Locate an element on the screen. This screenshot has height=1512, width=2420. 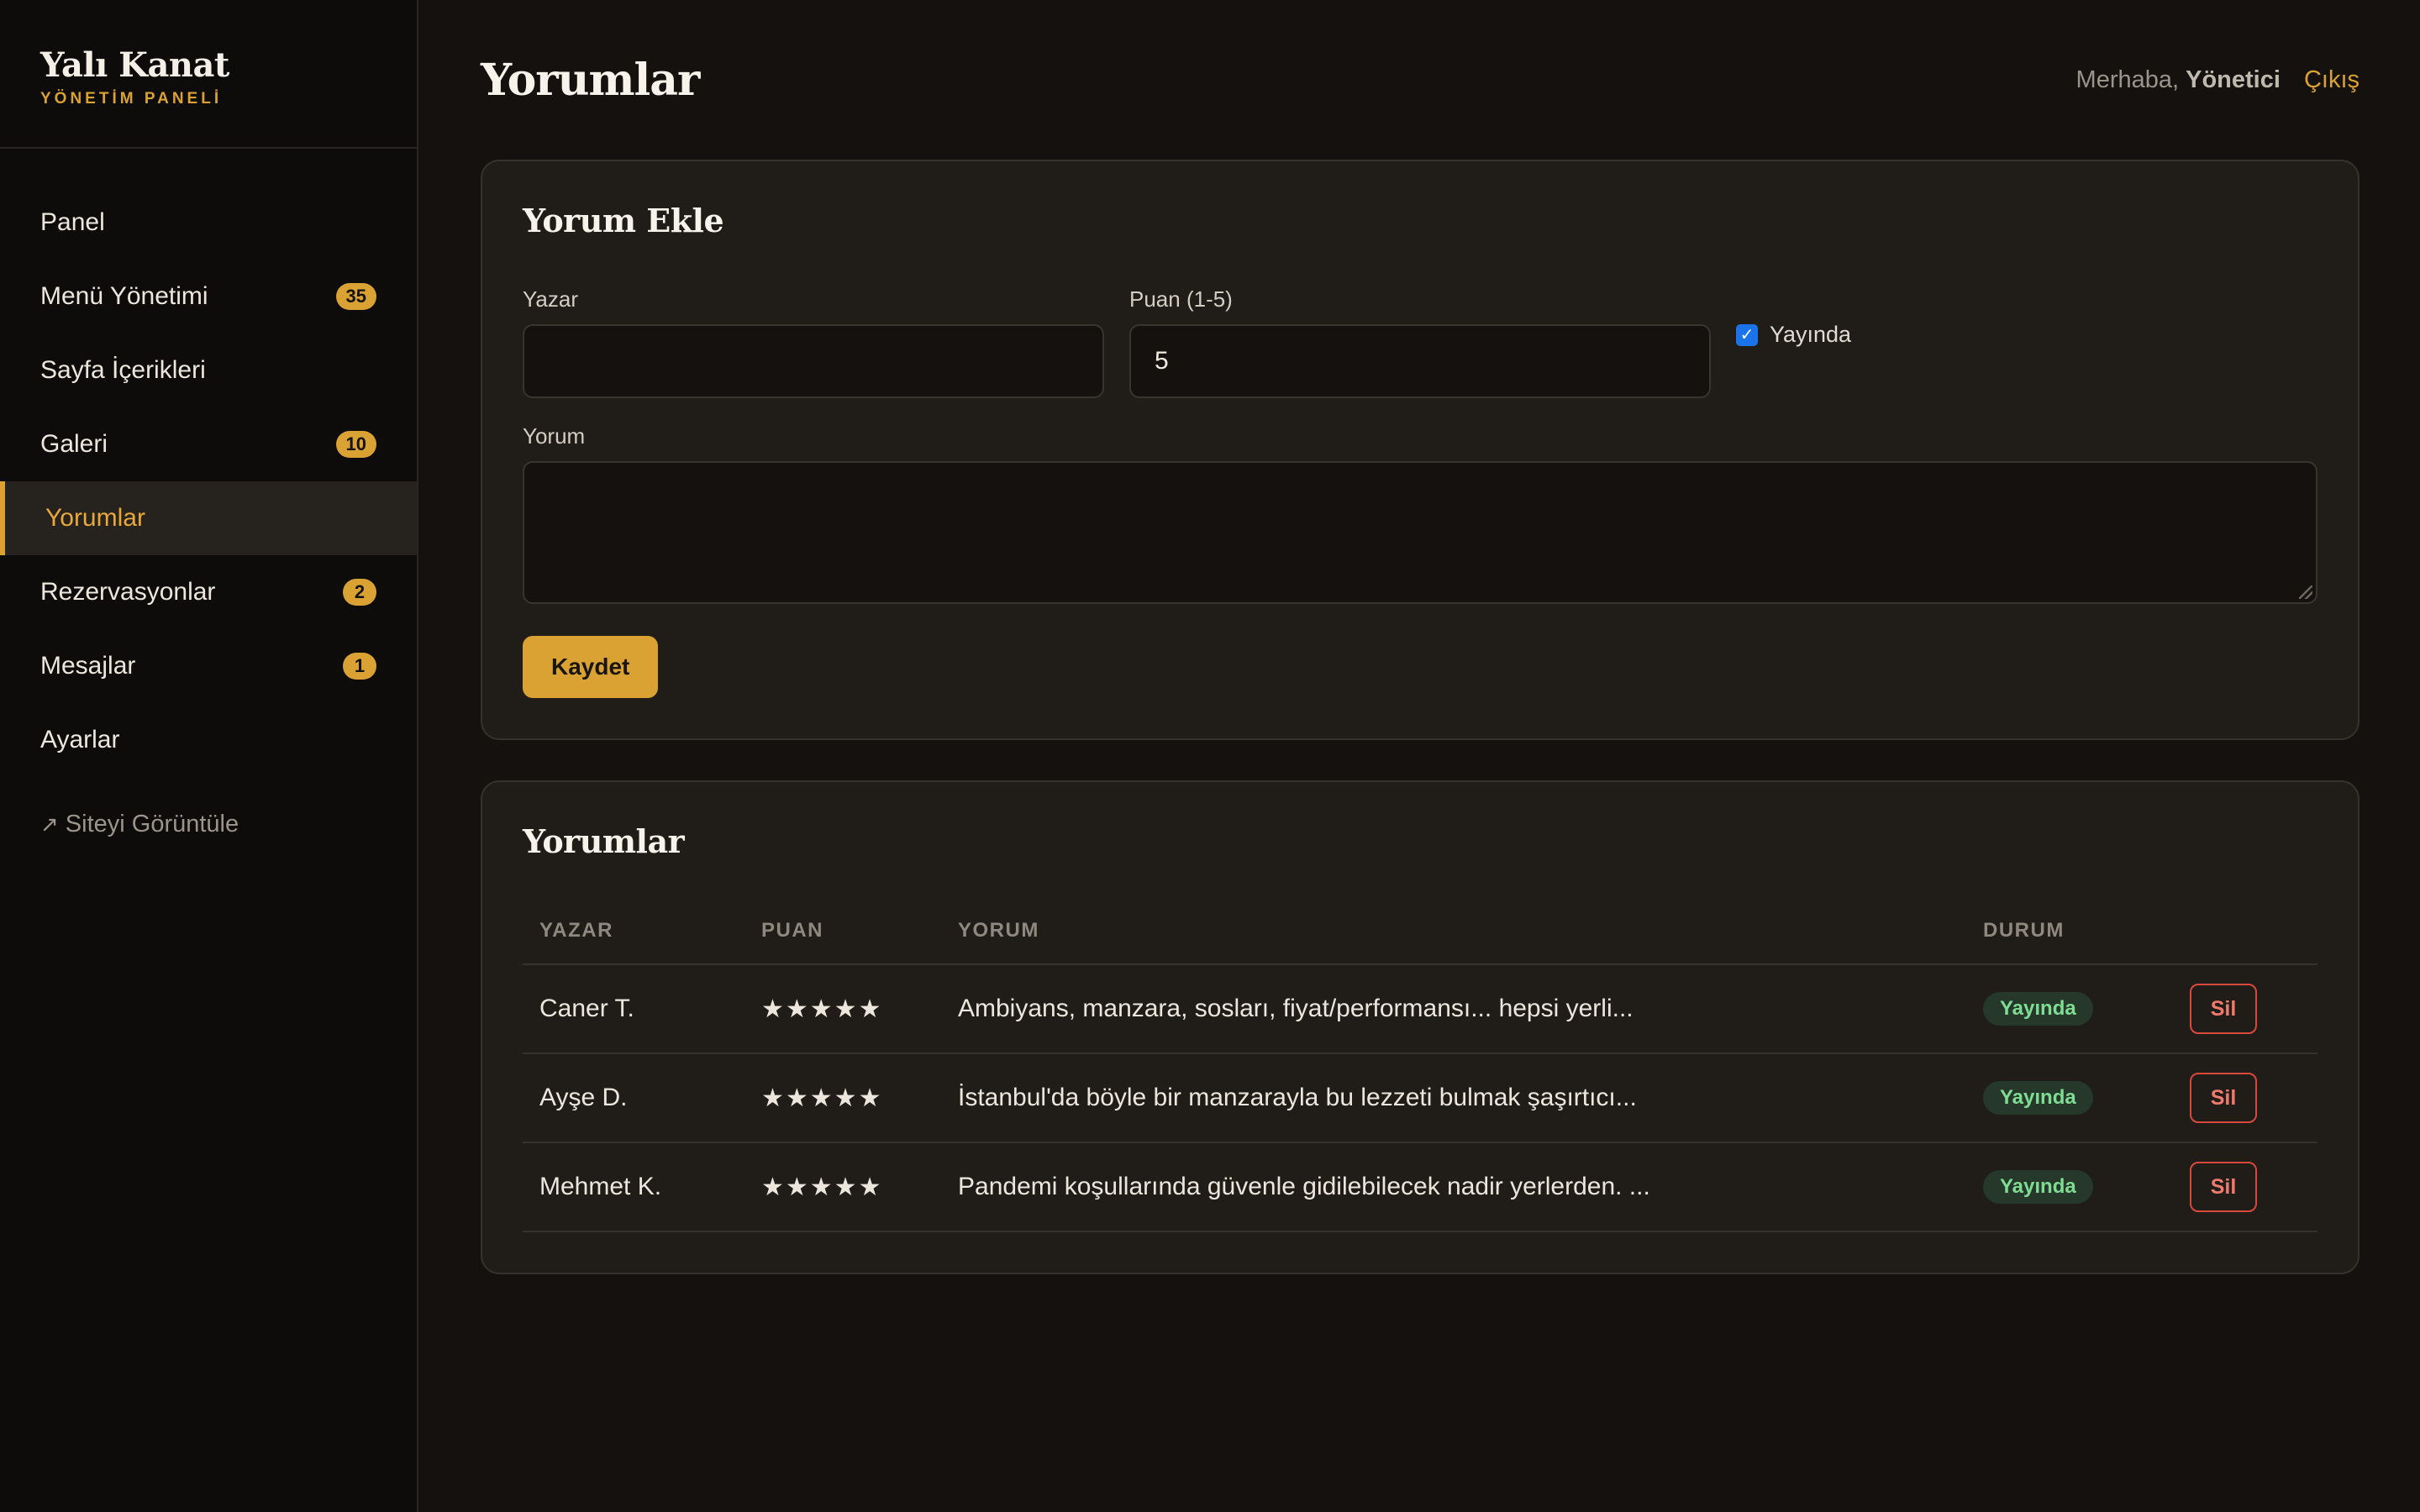
add-review-title: Yorum Ekle is located at coordinates (623, 220).